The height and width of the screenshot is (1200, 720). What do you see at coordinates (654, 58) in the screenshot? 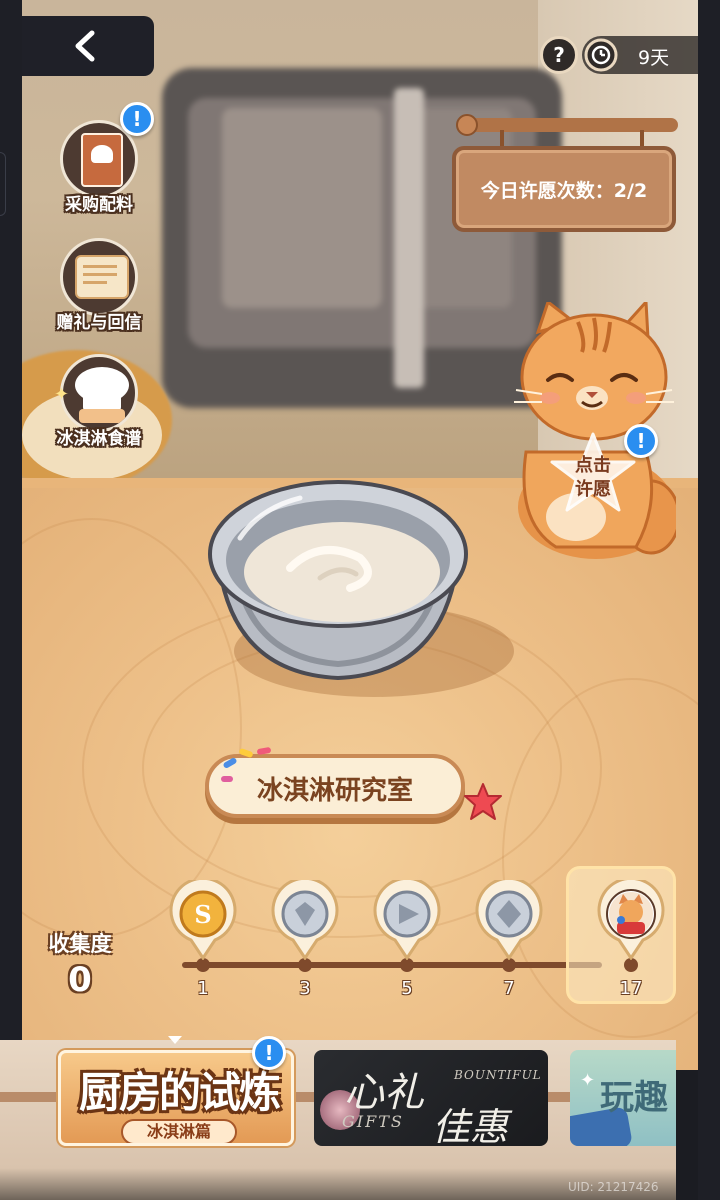
I see `timer-text: 9天` at bounding box center [654, 58].